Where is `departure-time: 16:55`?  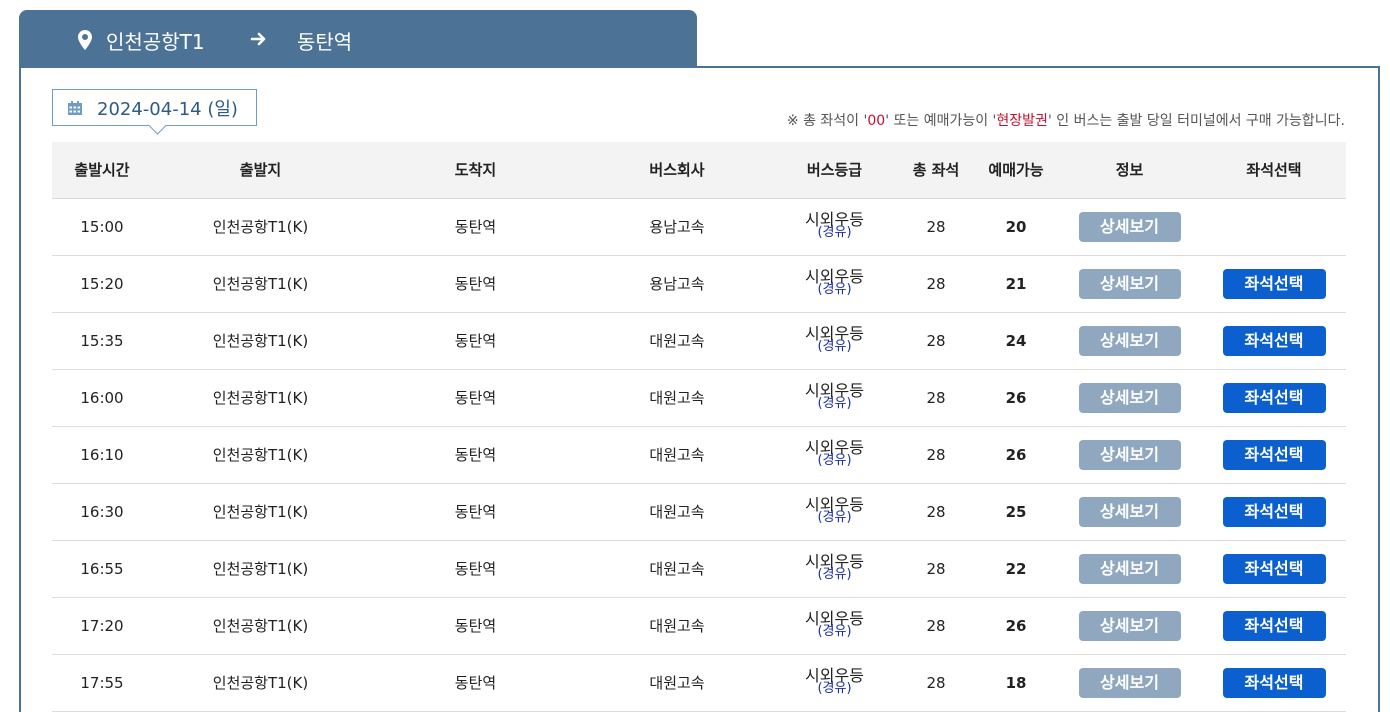
departure-time: 16:55 is located at coordinates (102, 569).